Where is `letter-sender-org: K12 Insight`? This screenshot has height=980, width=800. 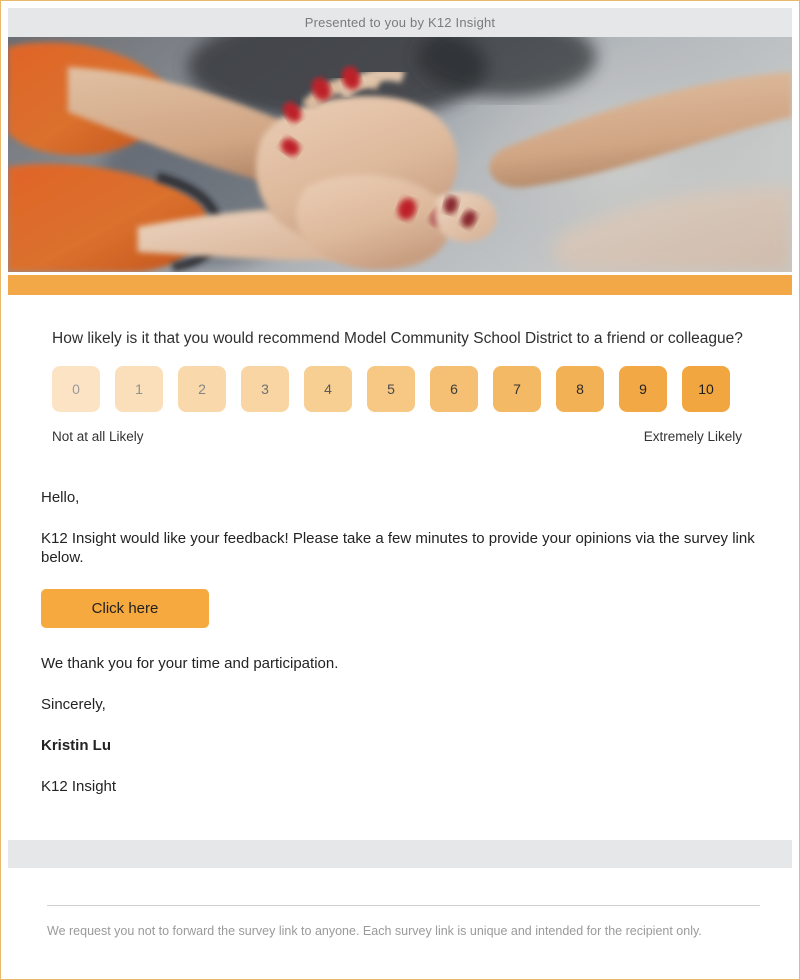
letter-sender-org: K12 Insight is located at coordinates (79, 786).